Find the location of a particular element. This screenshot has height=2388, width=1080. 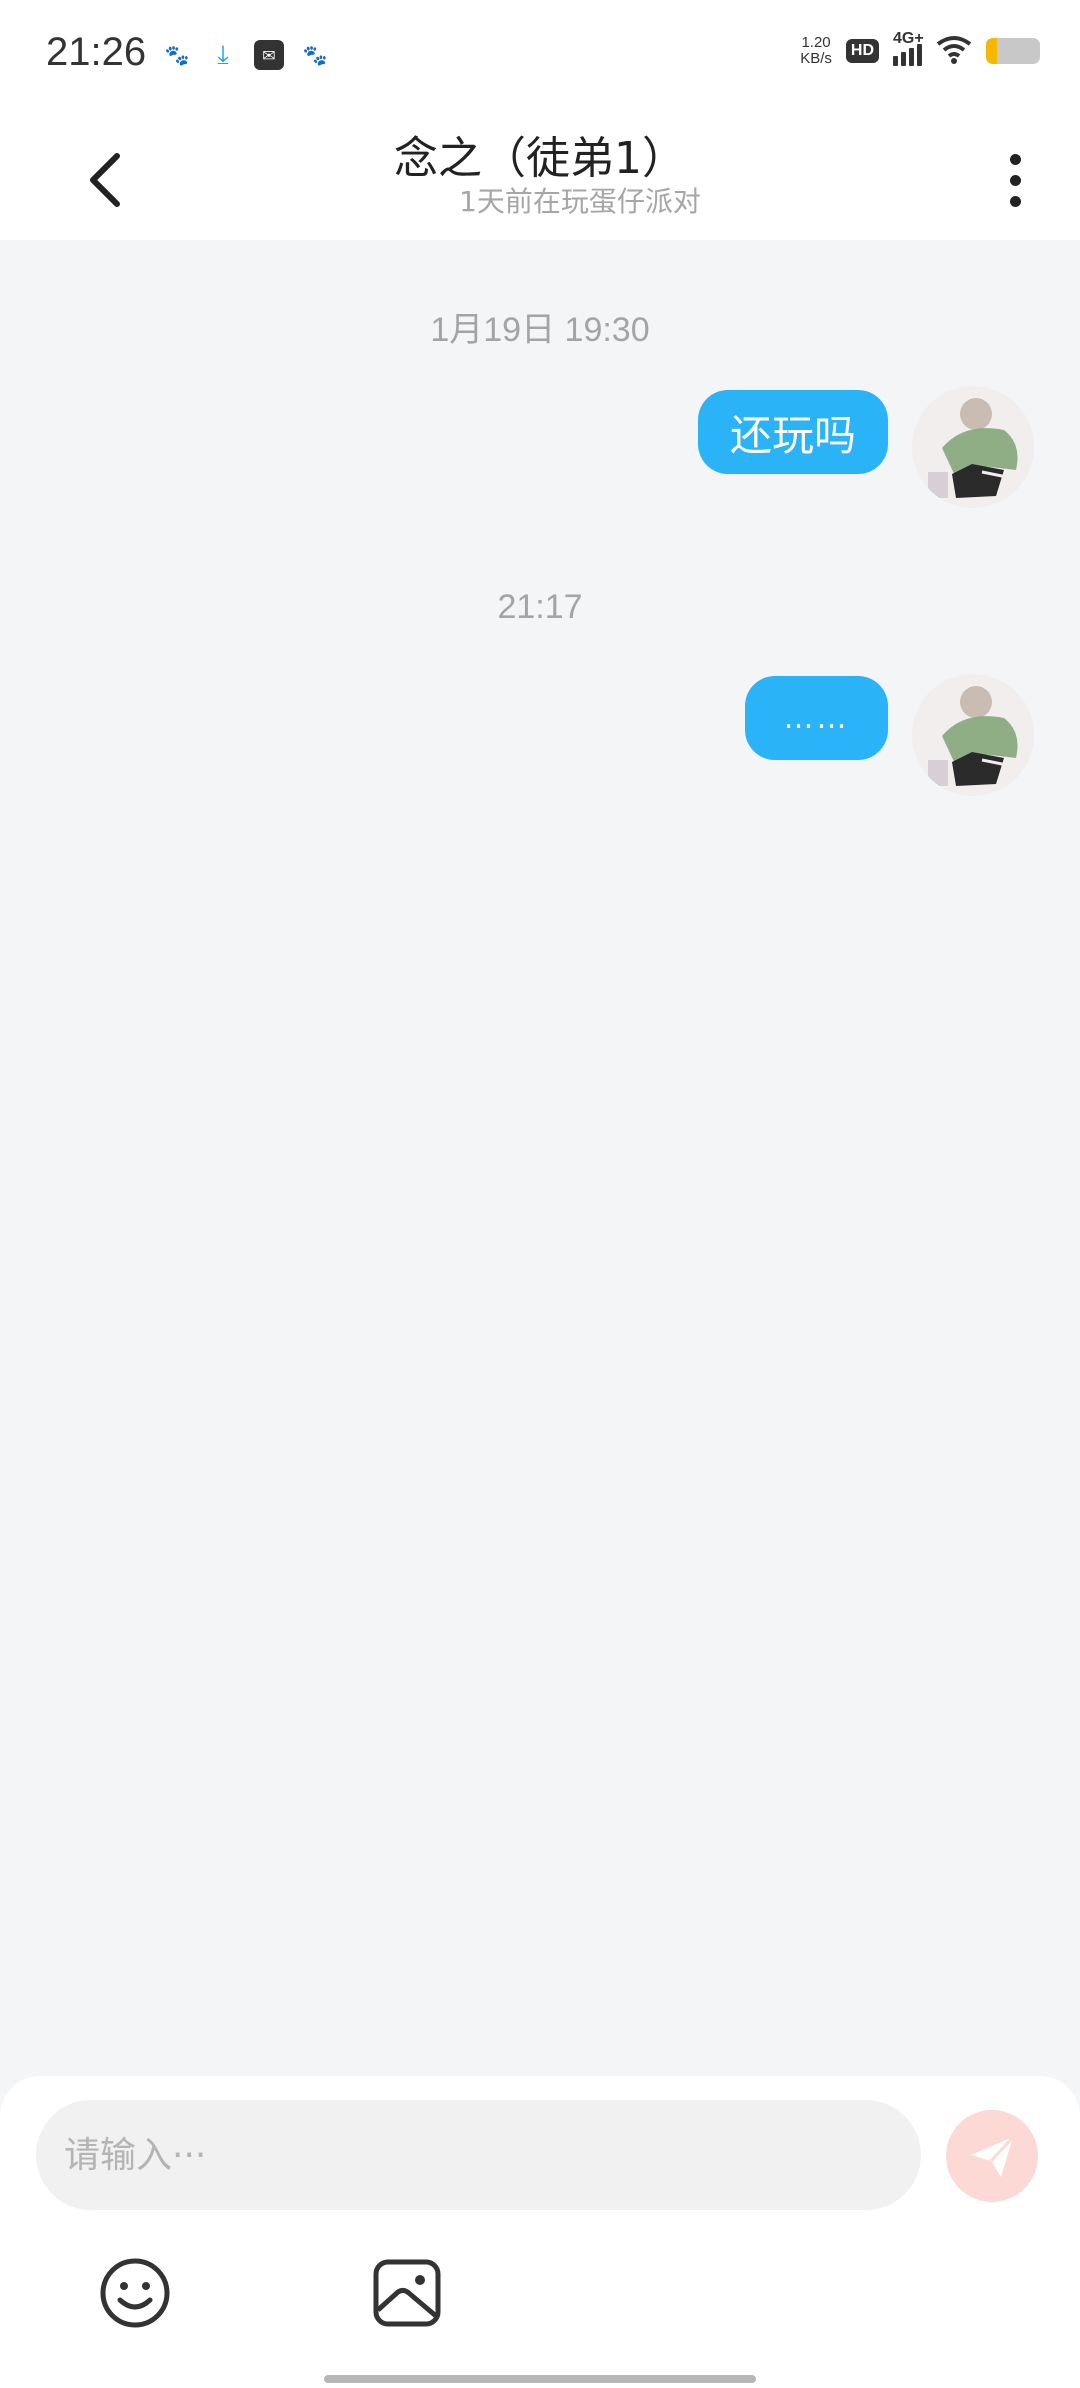

image-icon is located at coordinates (407, 2293).